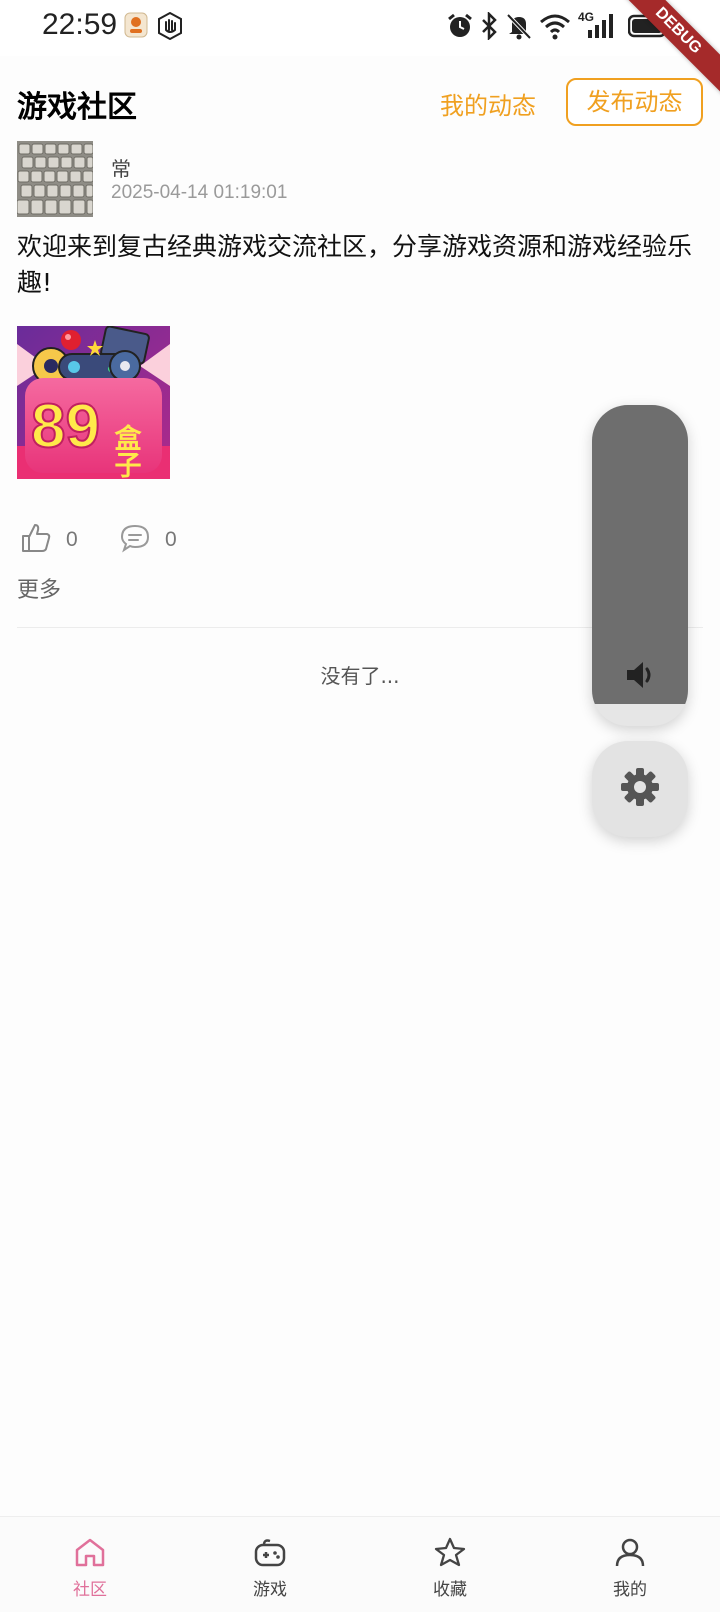 The width and height of the screenshot is (720, 1612). I want to click on app-notification-icon, so click(136, 27).